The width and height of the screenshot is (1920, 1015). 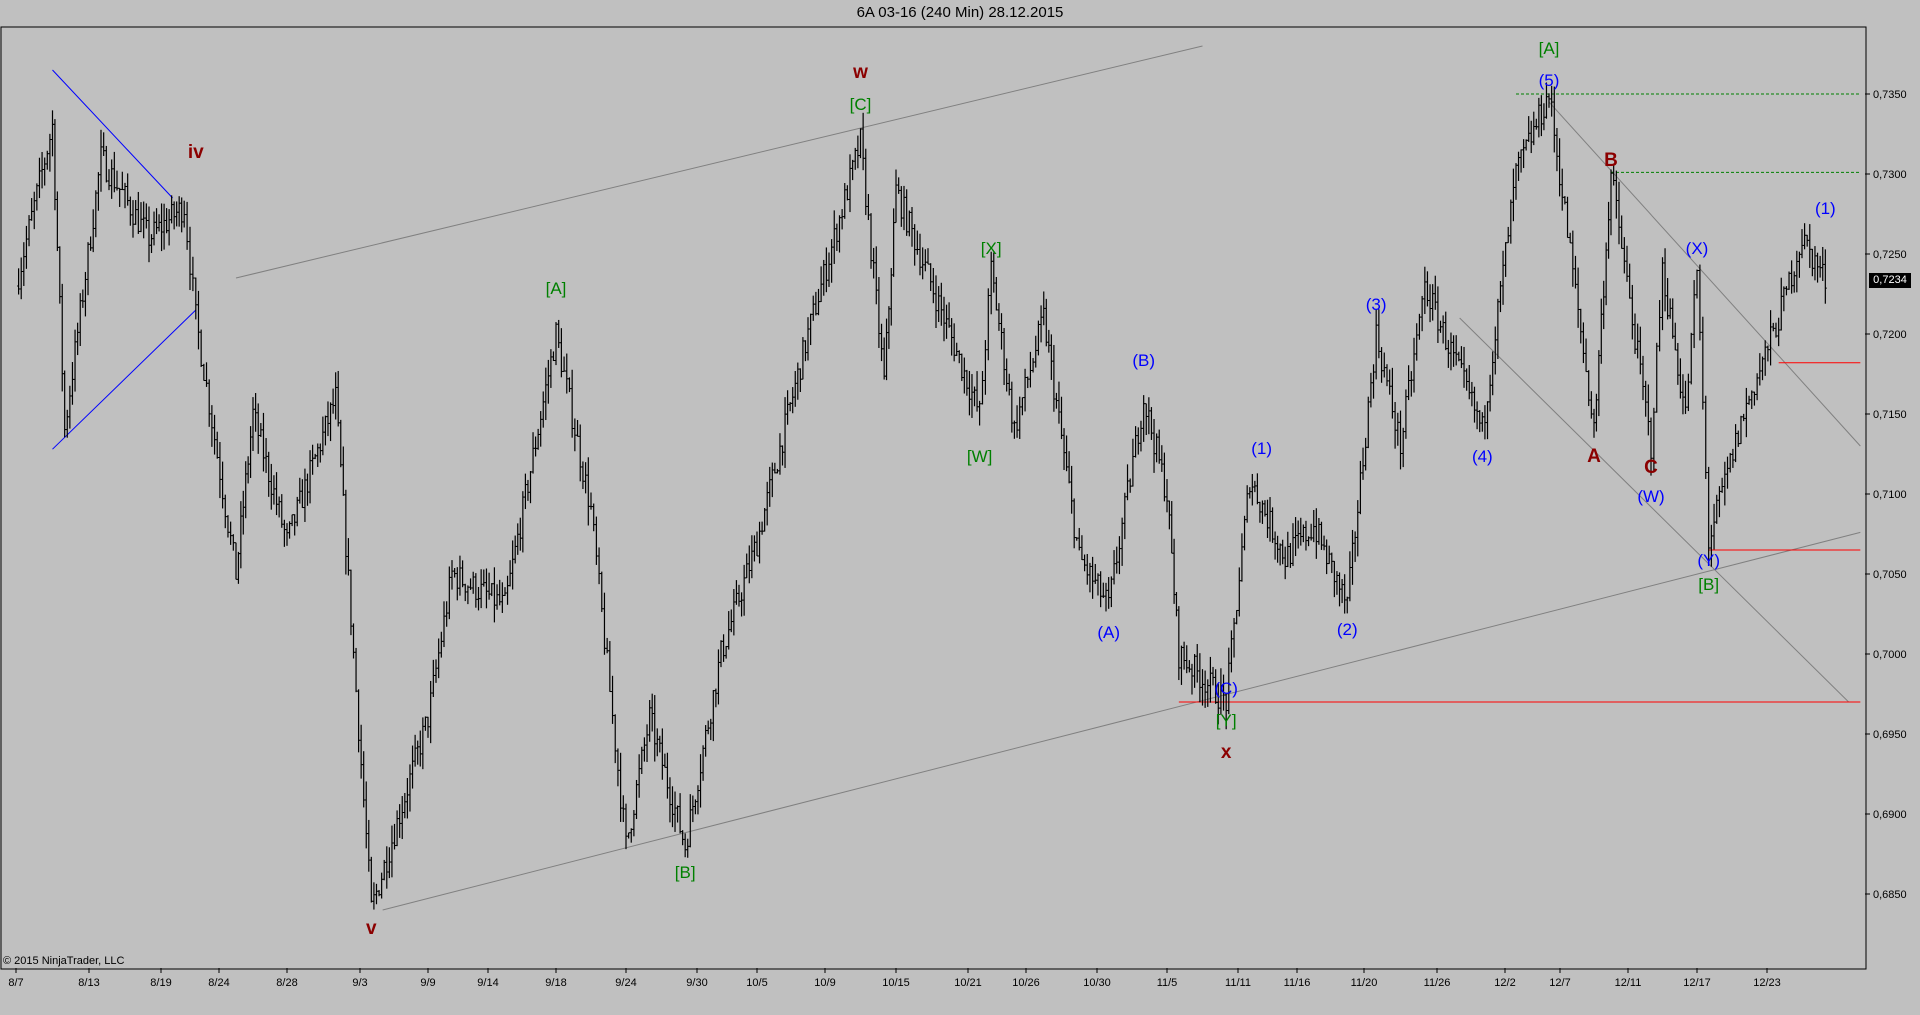 I want to click on wave-label: [Y], so click(x=1226, y=720).